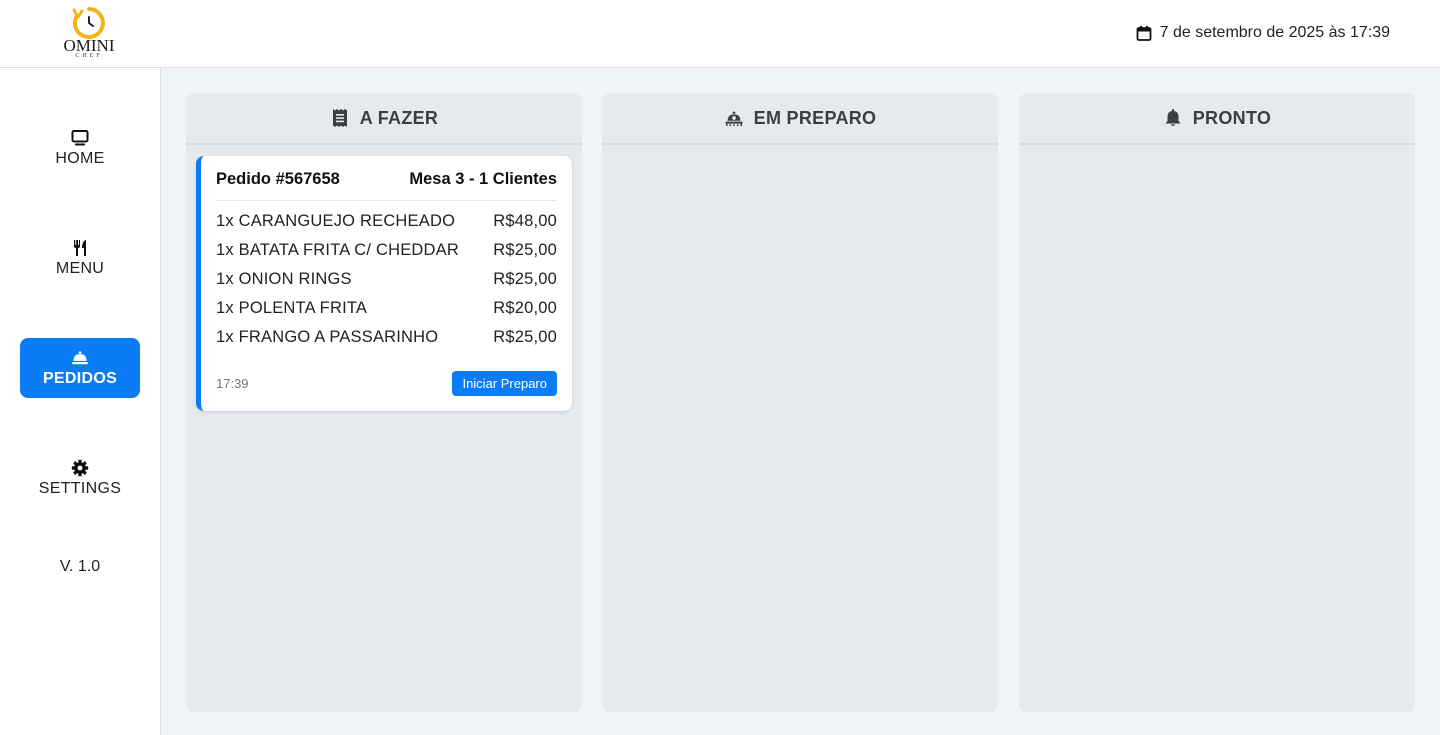 This screenshot has height=735, width=1440. Describe the element at coordinates (1232, 117) in the screenshot. I see `column-title: PRONTO` at that location.